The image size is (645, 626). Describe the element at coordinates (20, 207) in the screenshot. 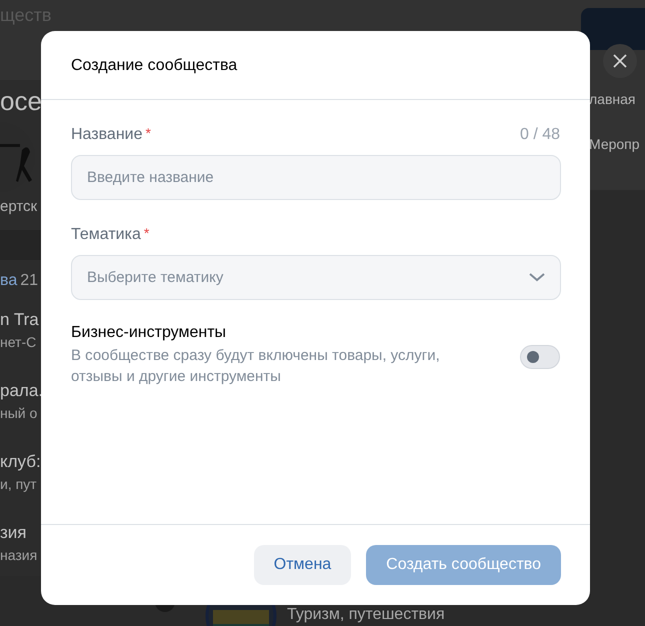

I see `community-name: ертск` at that location.